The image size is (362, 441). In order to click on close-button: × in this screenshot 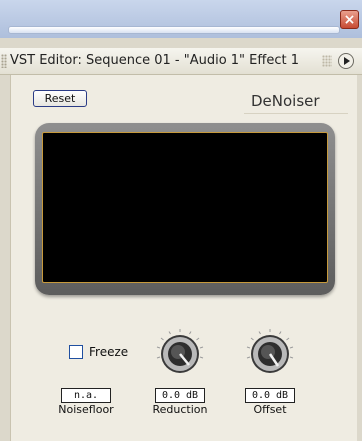, I will do `click(349, 19)`.